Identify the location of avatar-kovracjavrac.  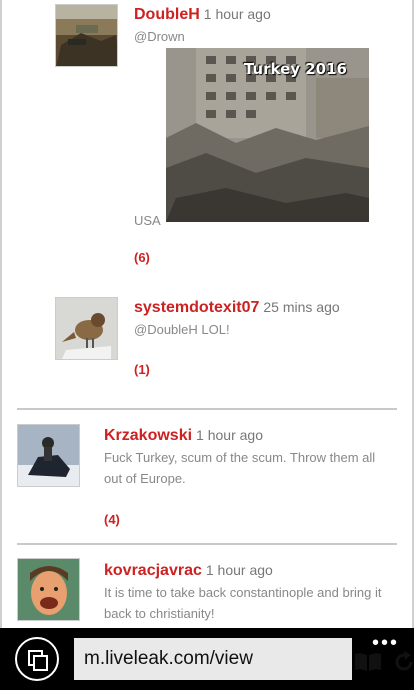
(48, 589).